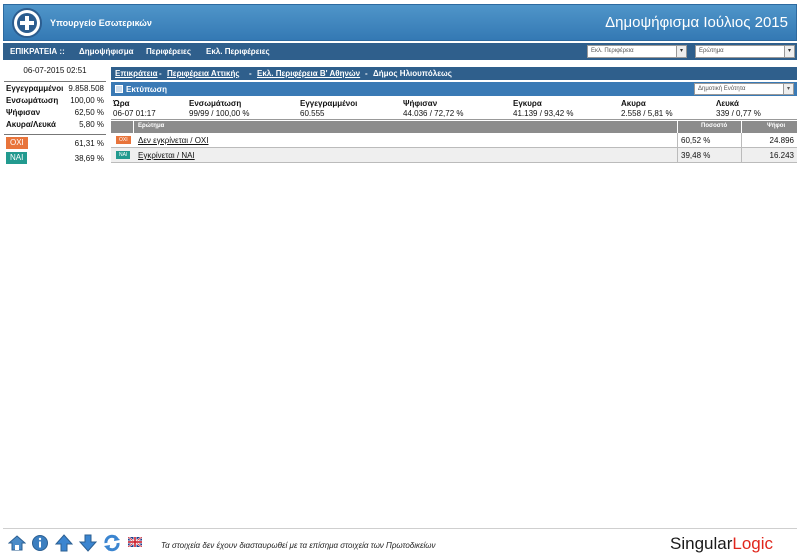 This screenshot has width=800, height=557. Describe the element at coordinates (40, 543) in the screenshot. I see `info-icon` at that location.